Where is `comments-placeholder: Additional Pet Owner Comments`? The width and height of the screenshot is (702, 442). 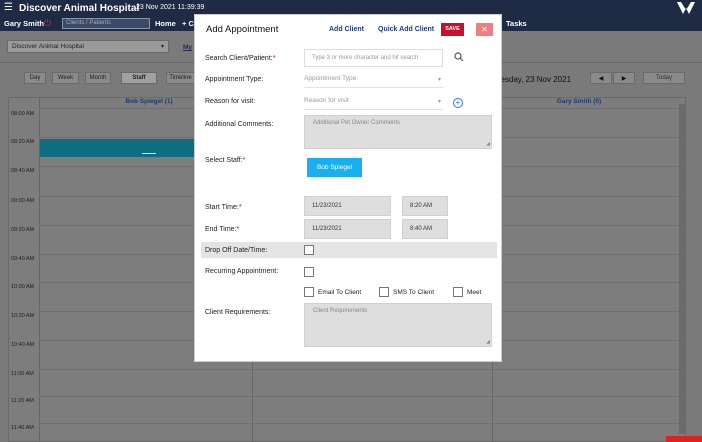 comments-placeholder: Additional Pet Owner Comments is located at coordinates (357, 123).